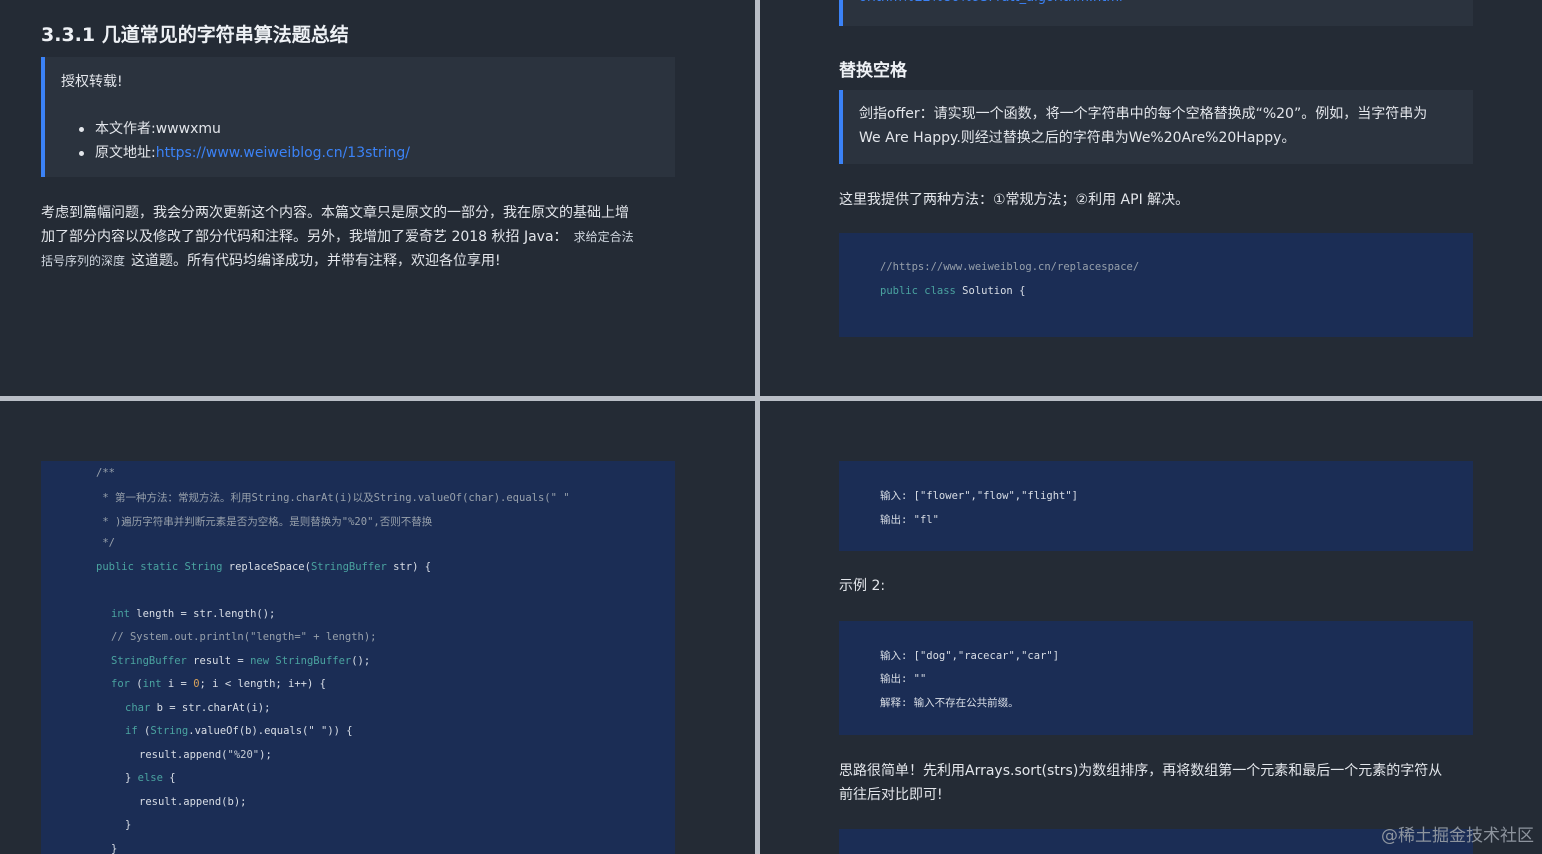  I want to click on subsection-heading: 替换空格, so click(873, 71).